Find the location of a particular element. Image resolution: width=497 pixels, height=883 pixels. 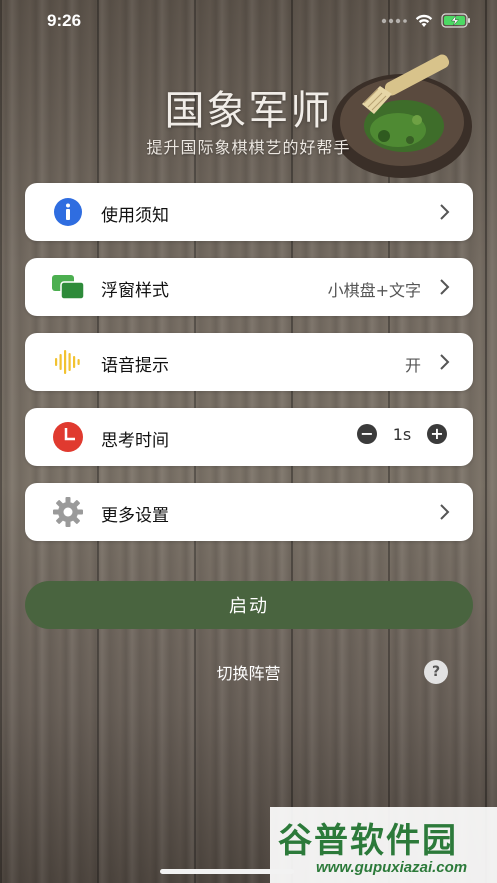

menu-item-label: 浮窗样式 is located at coordinates (135, 291).